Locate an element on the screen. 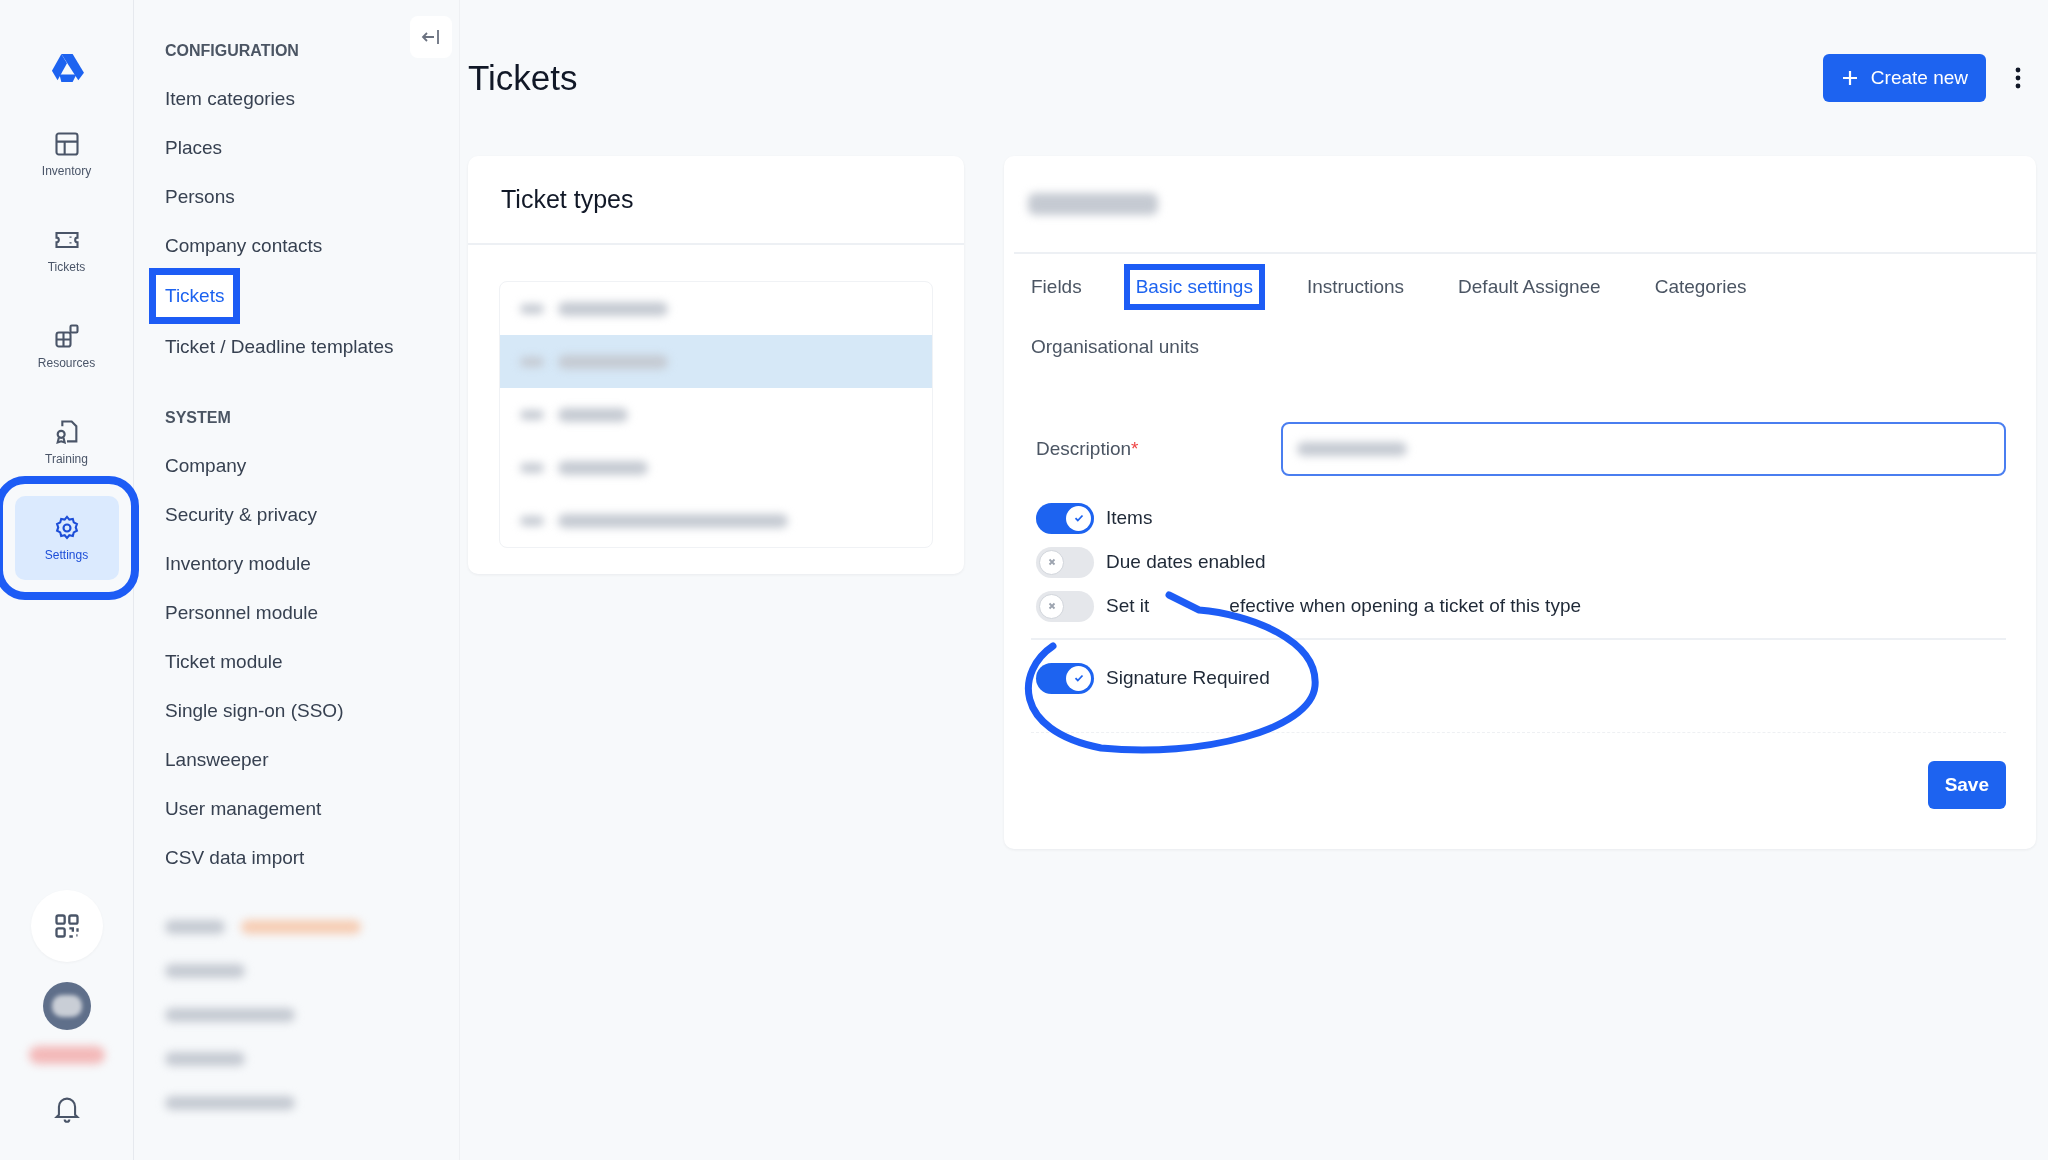 Image resolution: width=2048 pixels, height=1160 pixels. nav-item: Places is located at coordinates (194, 147).